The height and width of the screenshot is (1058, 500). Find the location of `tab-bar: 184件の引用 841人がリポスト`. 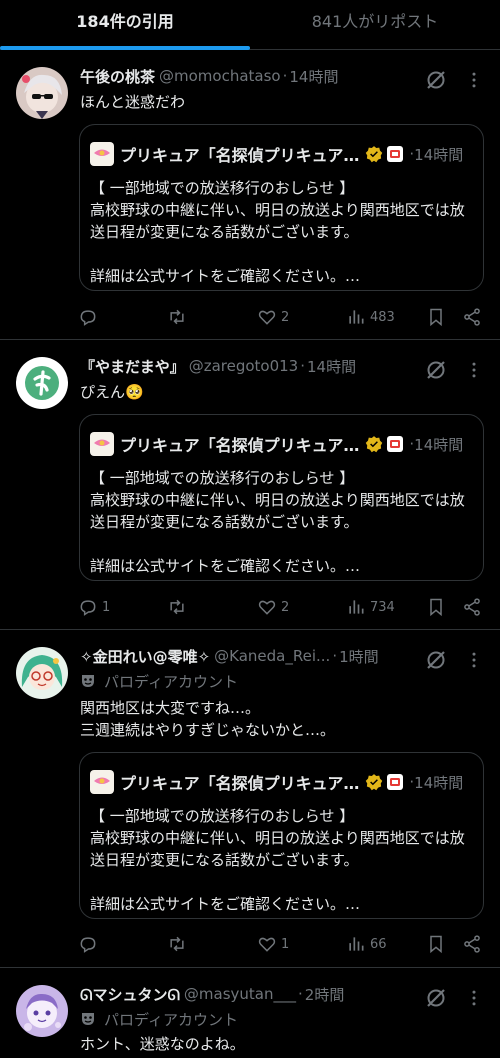

tab-bar: 184件の引用 841人がリポスト is located at coordinates (250, 25).